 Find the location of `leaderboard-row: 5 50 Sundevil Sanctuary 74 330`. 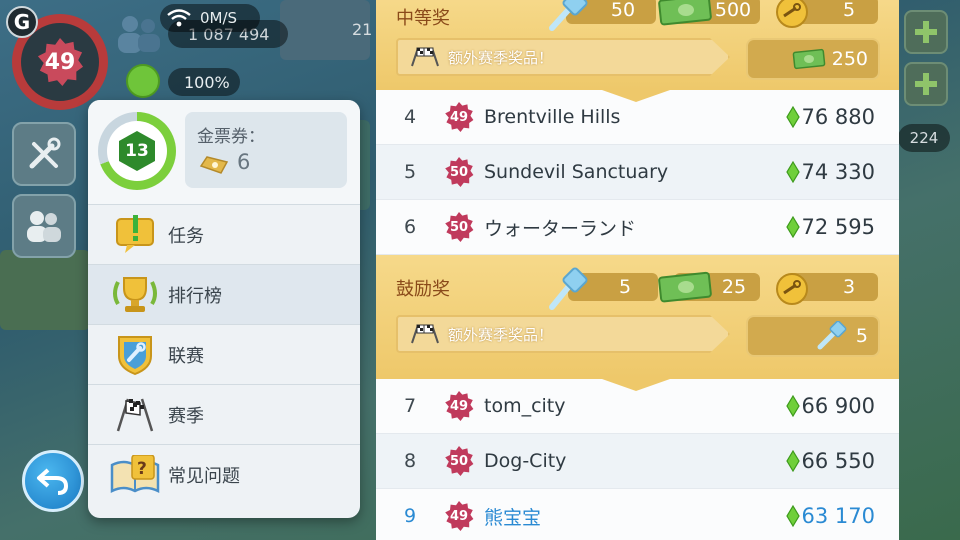

leaderboard-row: 5 50 Sundevil Sanctuary 74 330 is located at coordinates (637, 172).